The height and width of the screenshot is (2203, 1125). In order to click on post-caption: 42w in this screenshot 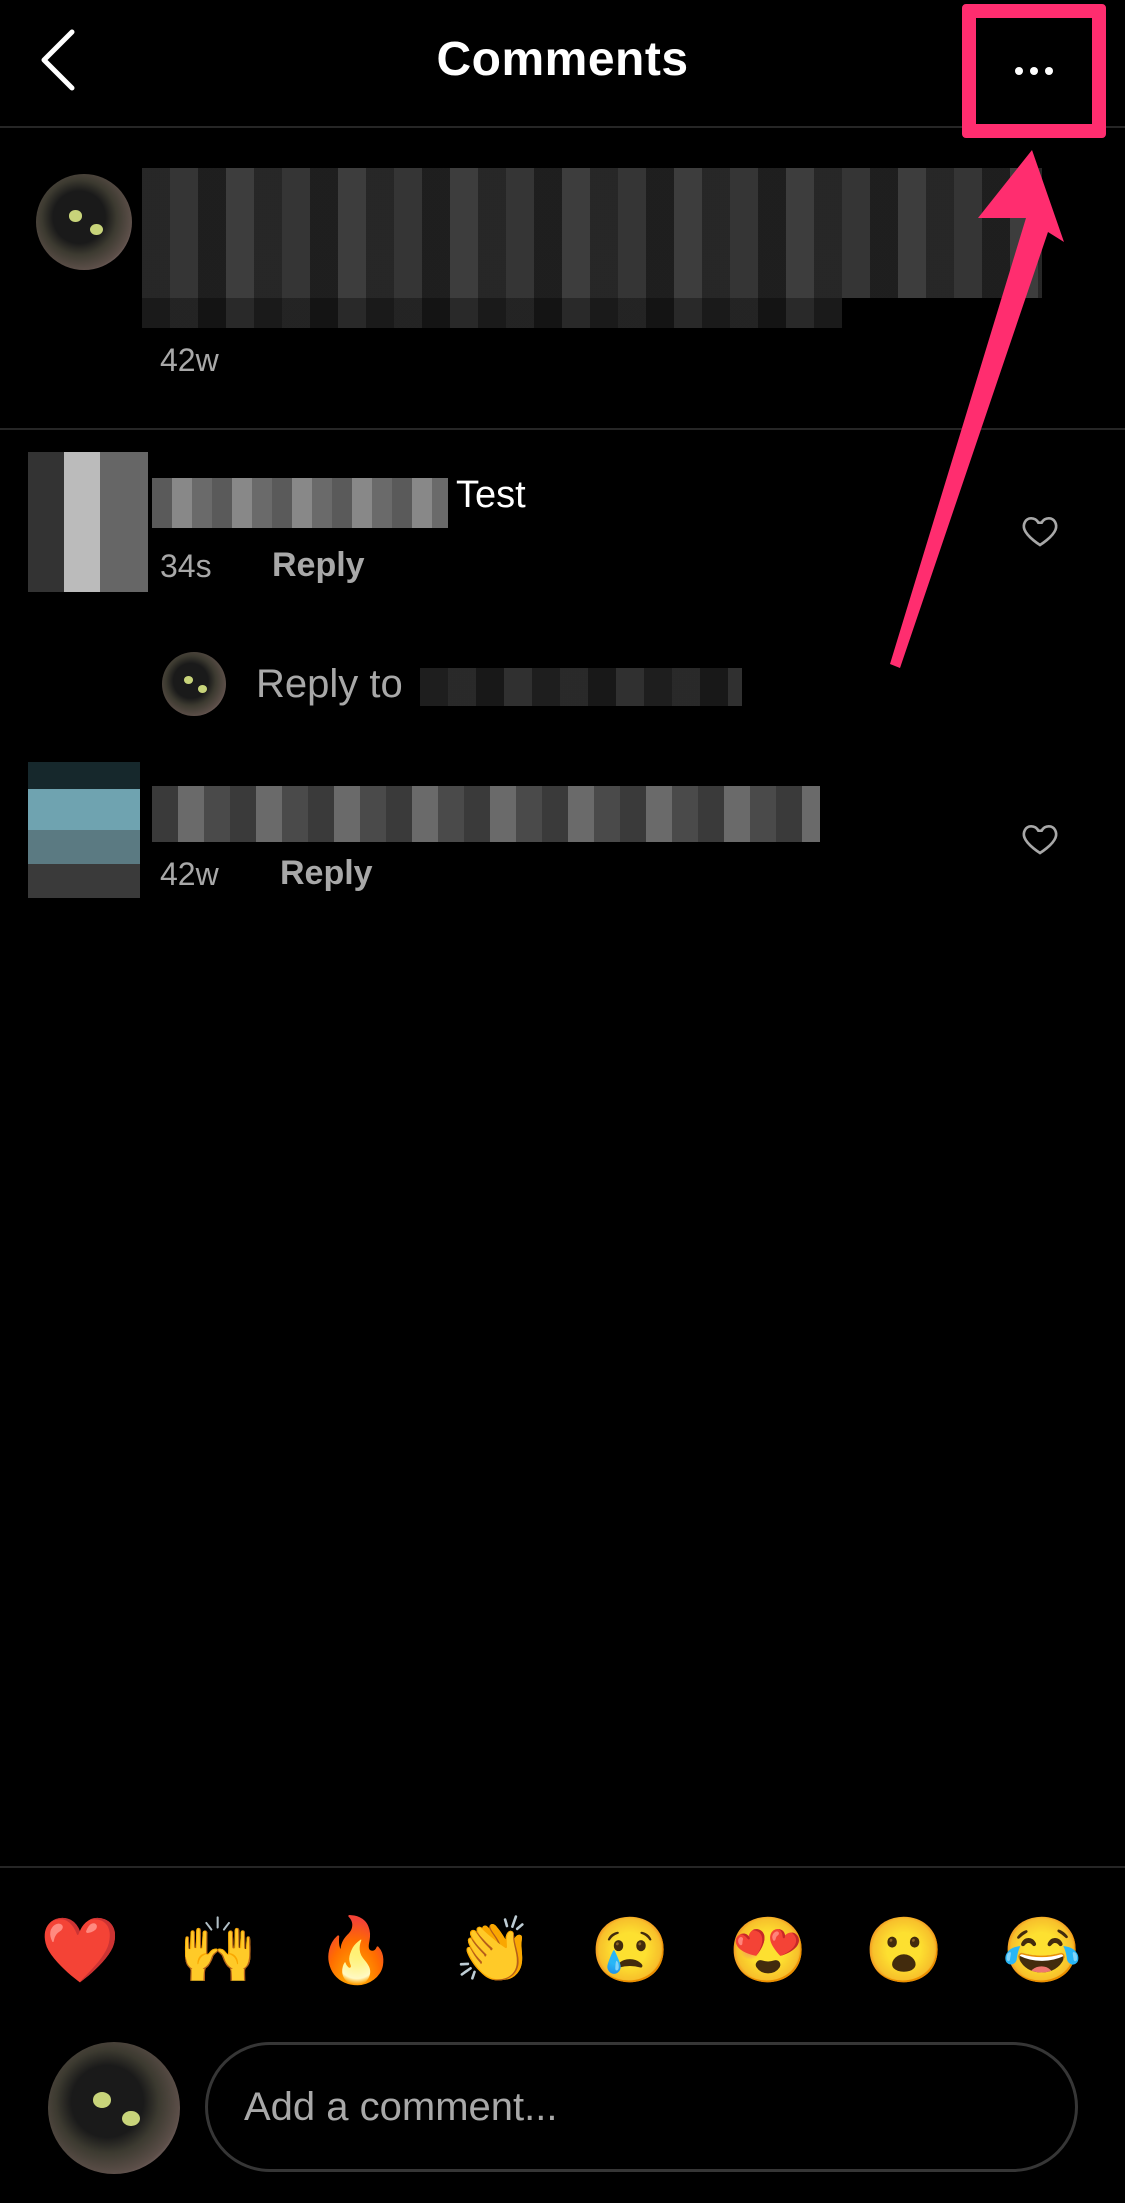, I will do `click(562, 280)`.